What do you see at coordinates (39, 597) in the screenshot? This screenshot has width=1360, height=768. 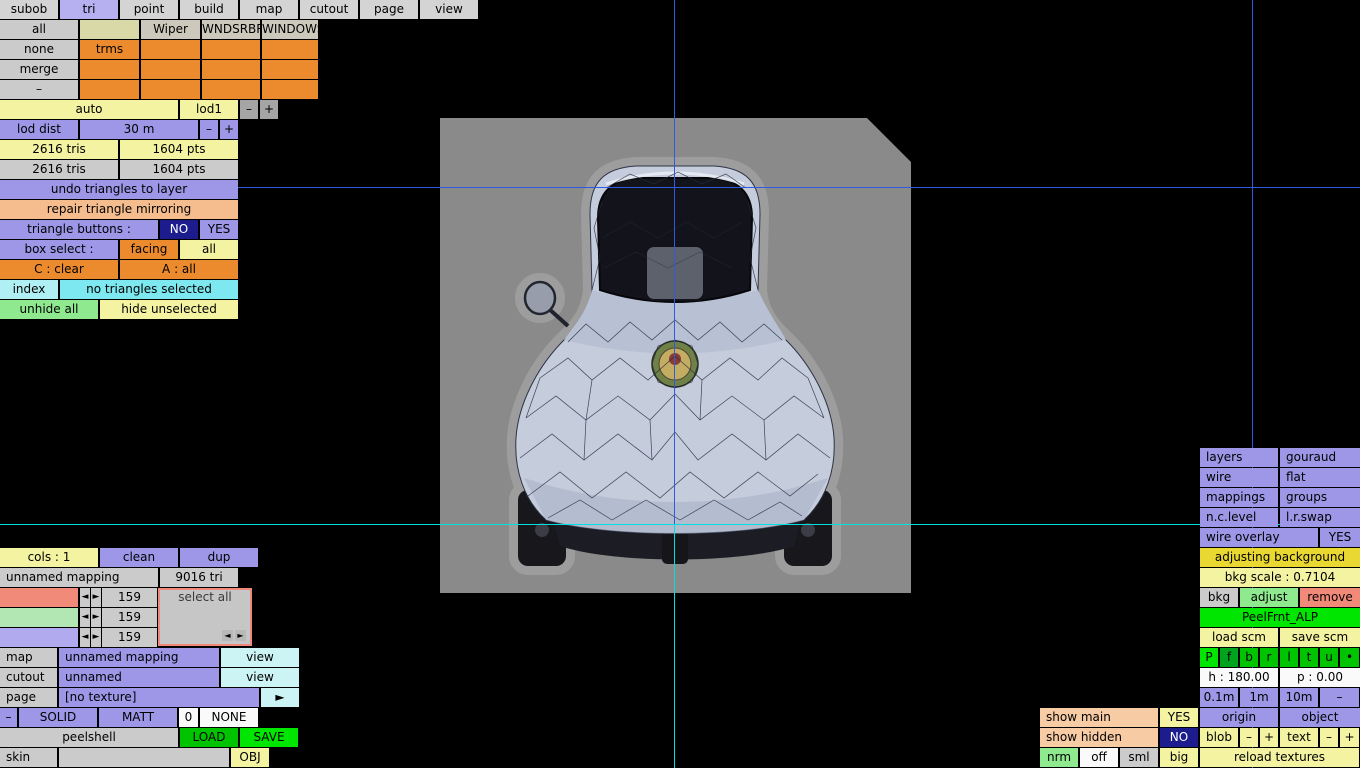 I see `color-channel-red-slider` at bounding box center [39, 597].